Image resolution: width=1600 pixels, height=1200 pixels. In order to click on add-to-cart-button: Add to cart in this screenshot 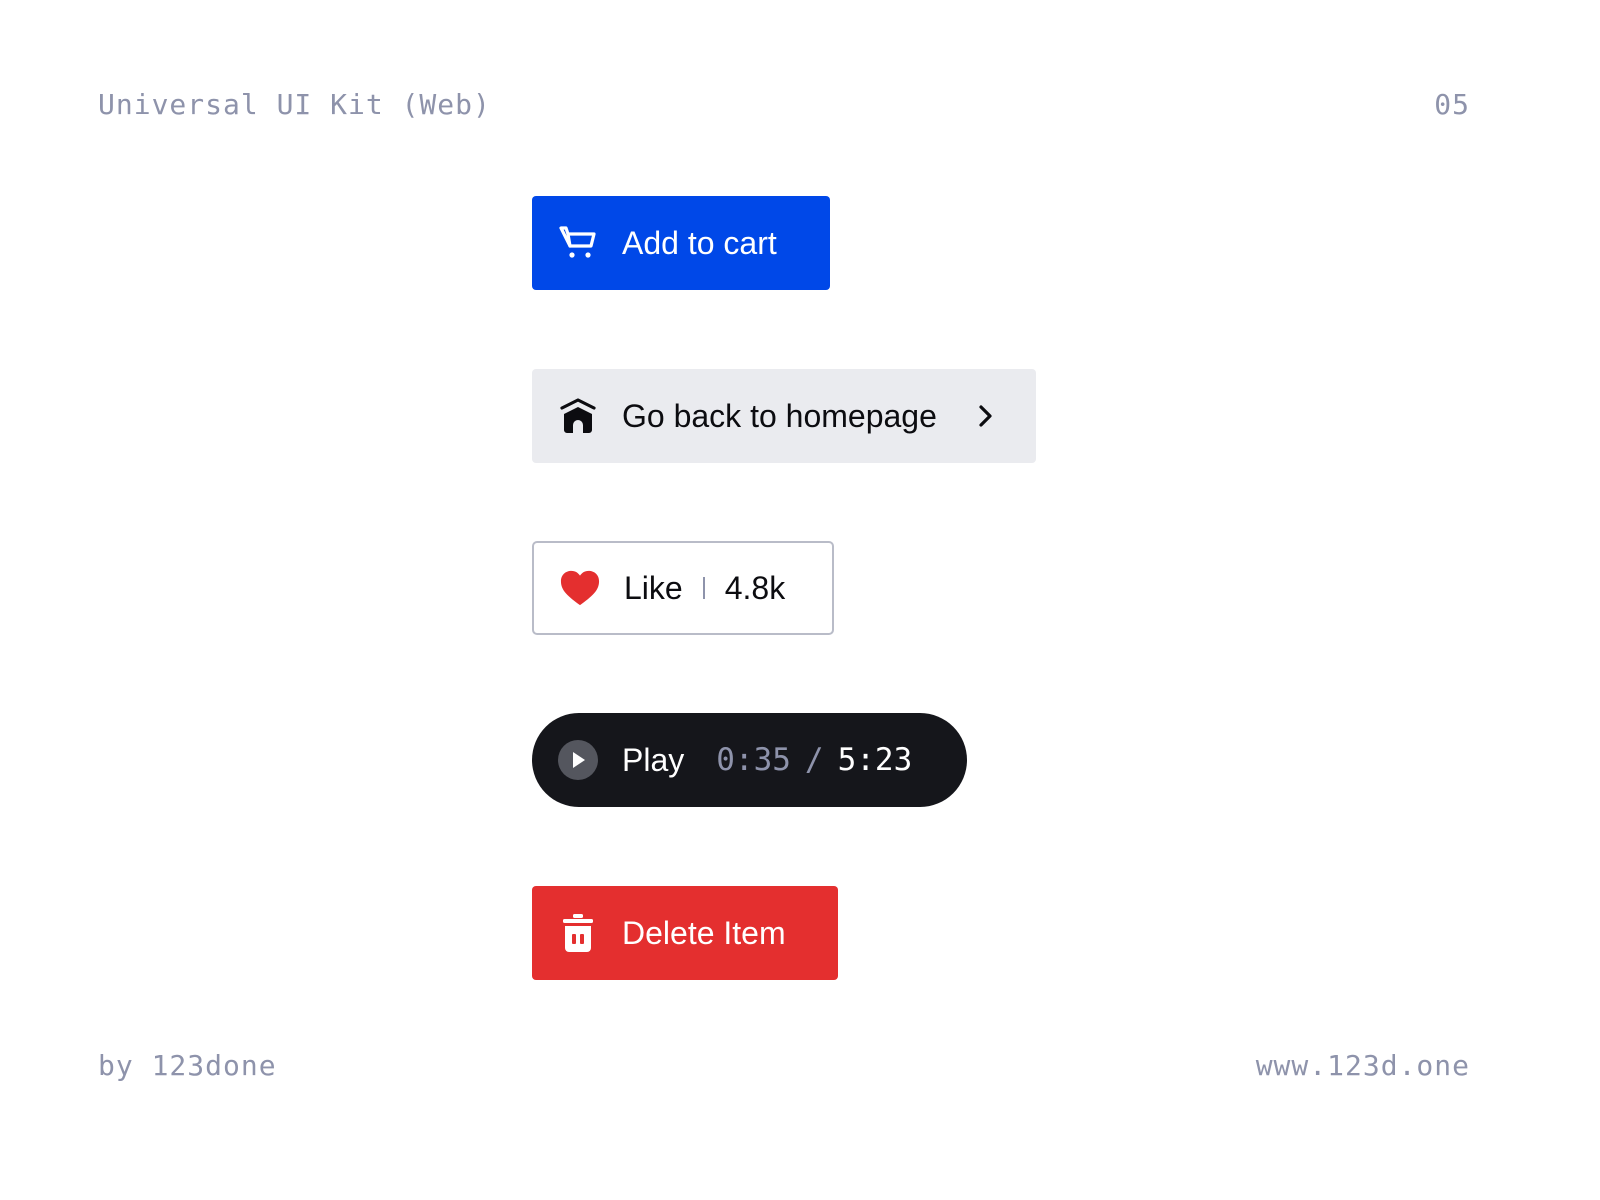, I will do `click(681, 243)`.